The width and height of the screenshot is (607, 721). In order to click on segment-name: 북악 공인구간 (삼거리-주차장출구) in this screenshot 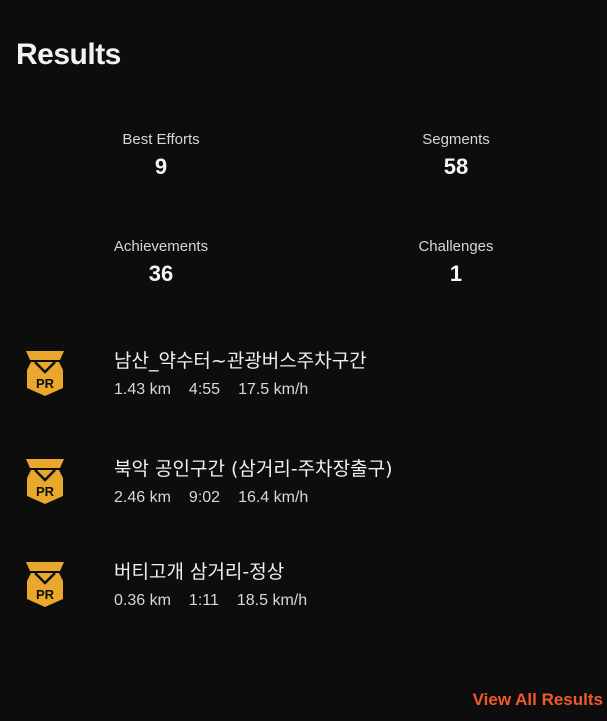, I will do `click(253, 469)`.